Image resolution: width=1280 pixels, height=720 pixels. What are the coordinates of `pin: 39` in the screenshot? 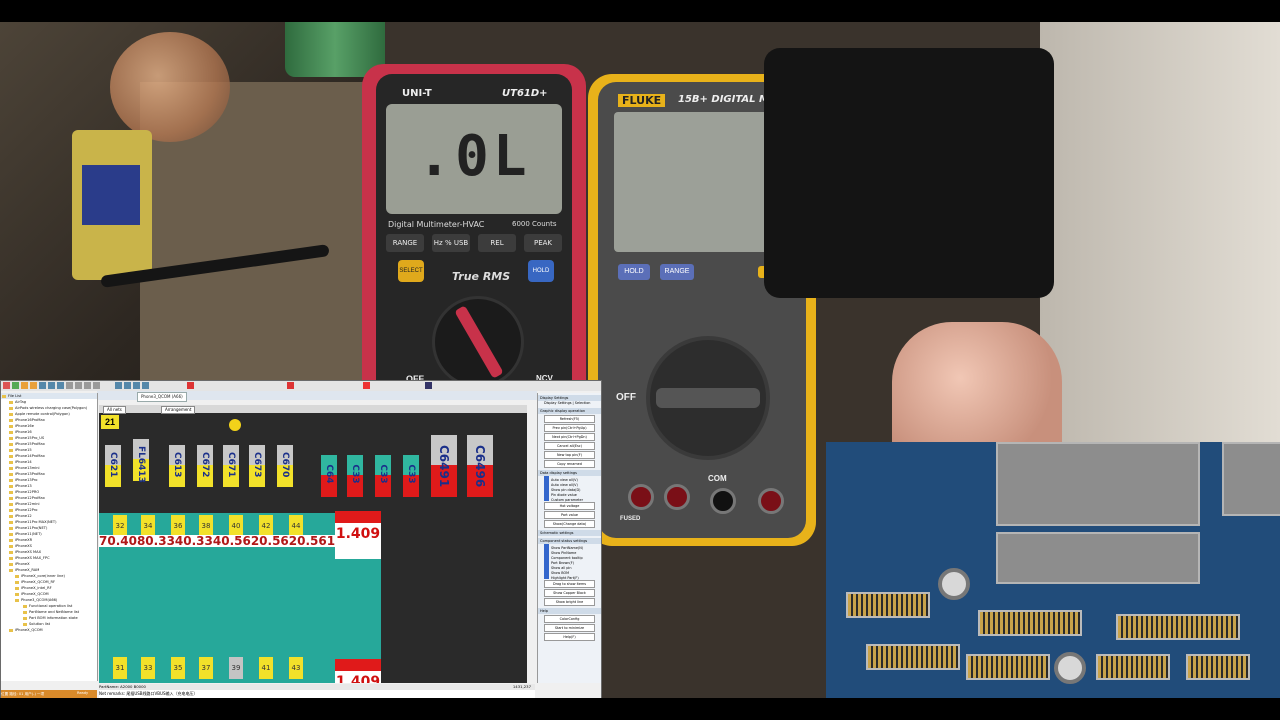 It's located at (236, 668).